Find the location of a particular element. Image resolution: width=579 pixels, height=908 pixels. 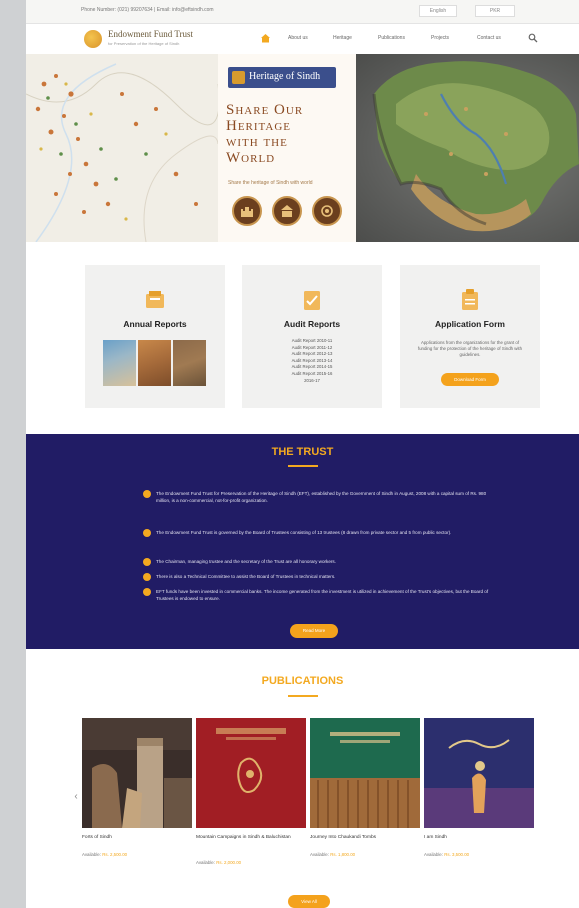

book-title: I am Sindh is located at coordinates (479, 838).